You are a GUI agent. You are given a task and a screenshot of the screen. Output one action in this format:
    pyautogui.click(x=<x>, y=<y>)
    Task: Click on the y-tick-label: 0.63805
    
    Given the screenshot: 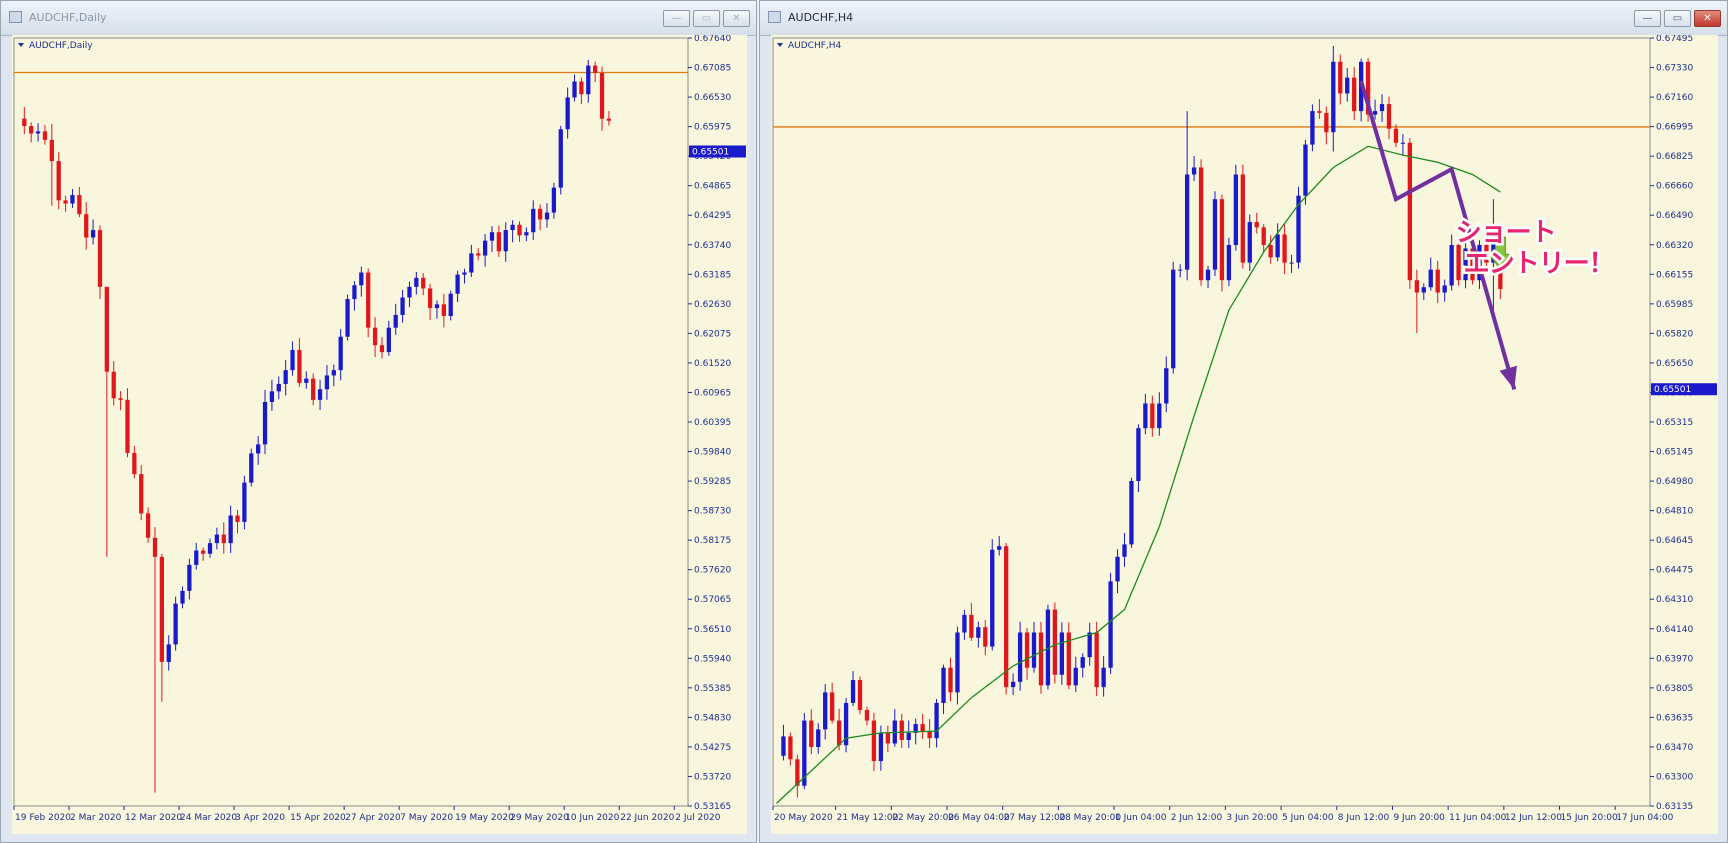 What is the action you would take?
    pyautogui.click(x=1674, y=689)
    